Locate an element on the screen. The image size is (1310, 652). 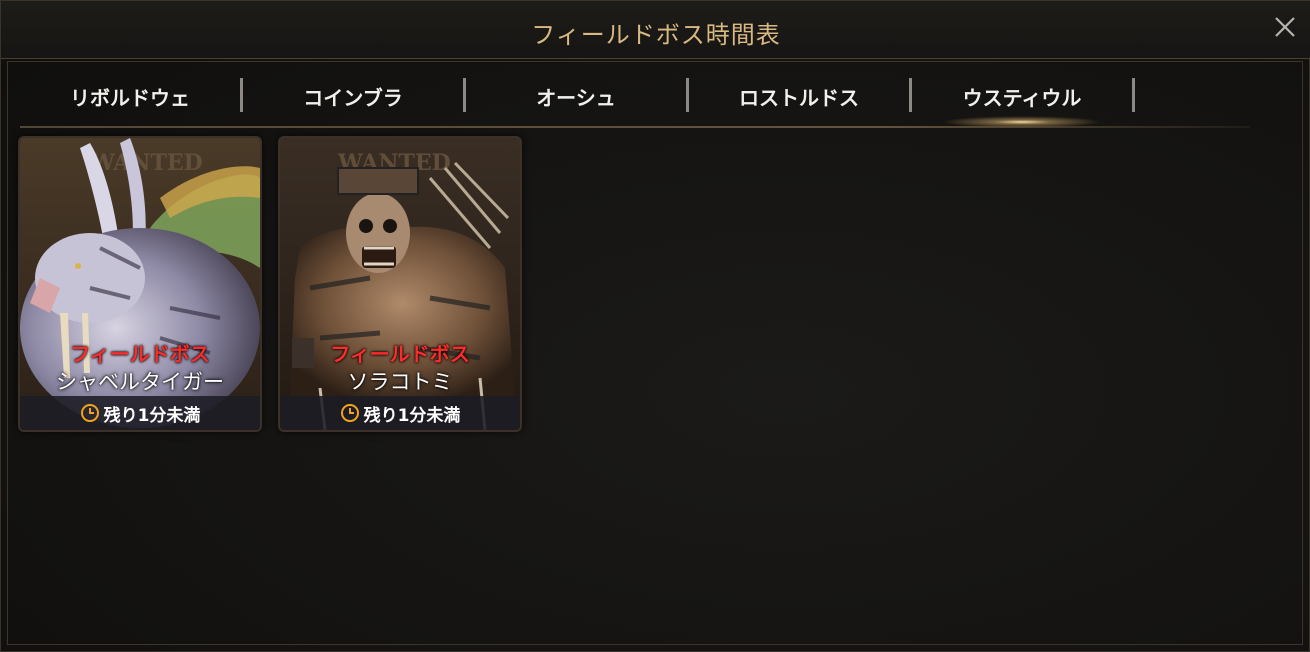
tab-label: コインブラ is located at coordinates (353, 97).